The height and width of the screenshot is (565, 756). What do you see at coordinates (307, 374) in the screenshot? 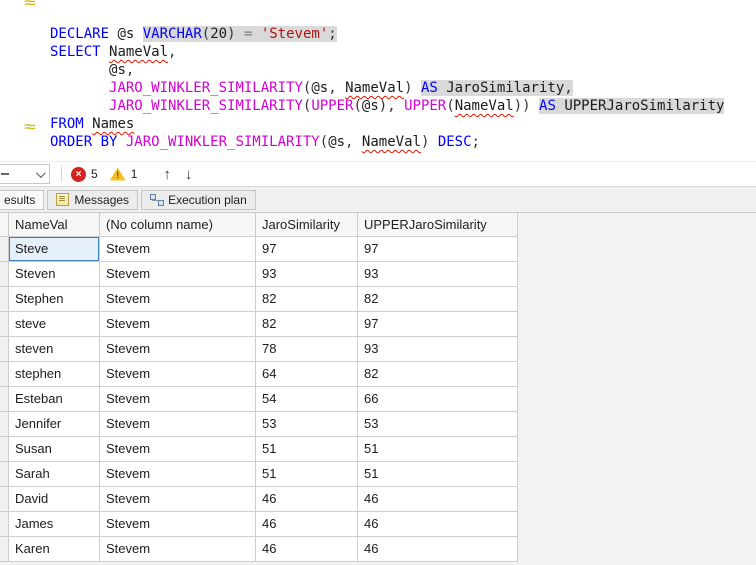
I see `table-cell: 64` at bounding box center [307, 374].